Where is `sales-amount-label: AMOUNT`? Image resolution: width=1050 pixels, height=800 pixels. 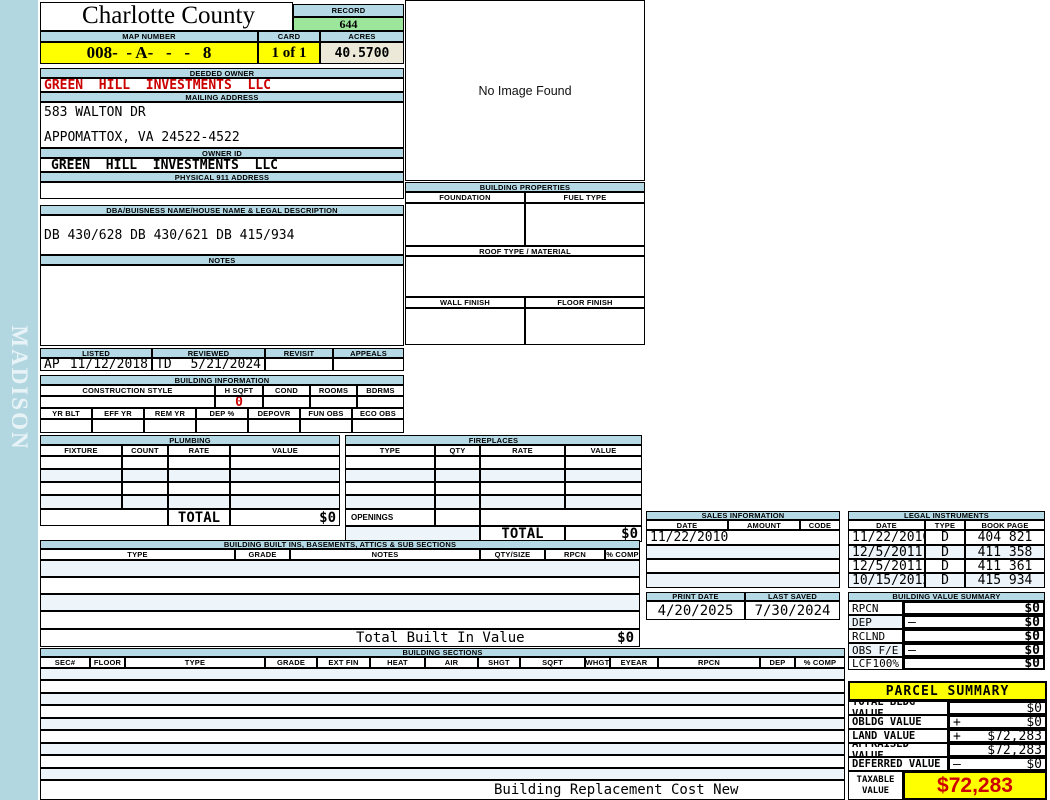 sales-amount-label: AMOUNT is located at coordinates (764, 525).